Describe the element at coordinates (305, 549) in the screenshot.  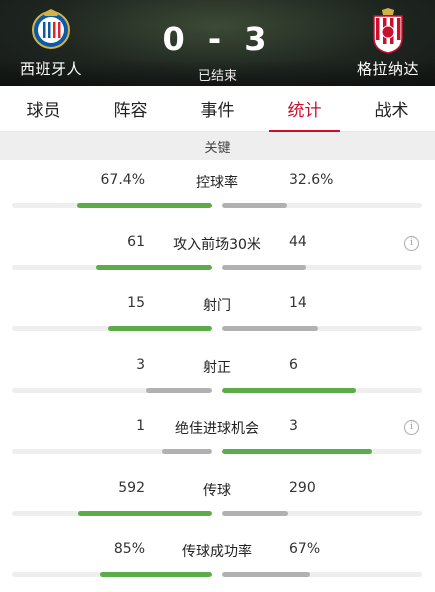
I see `away-stat-value: 67%` at that location.